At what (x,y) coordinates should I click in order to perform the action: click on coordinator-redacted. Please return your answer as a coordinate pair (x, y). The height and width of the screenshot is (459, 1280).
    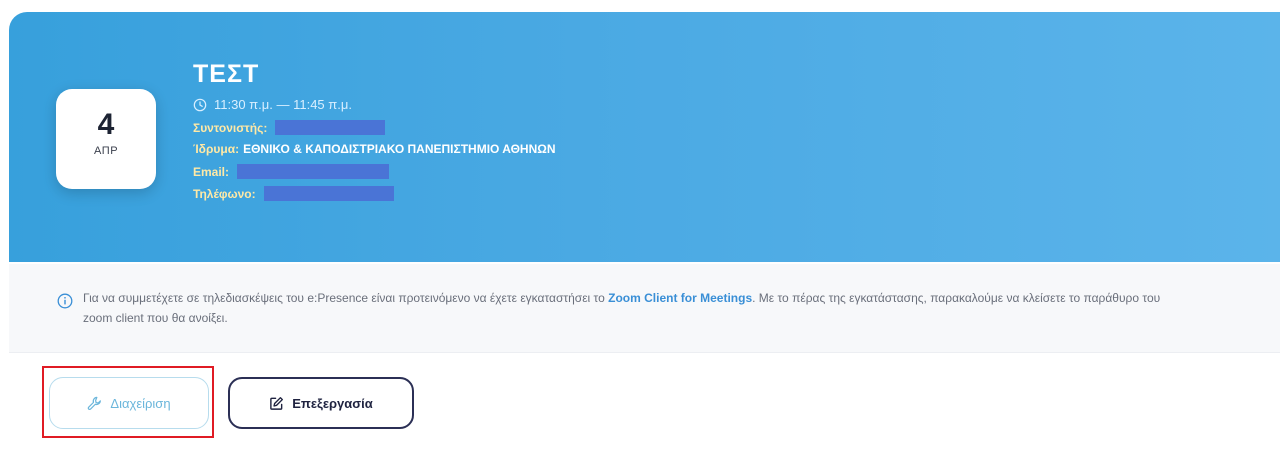
    Looking at the image, I should click on (330, 127).